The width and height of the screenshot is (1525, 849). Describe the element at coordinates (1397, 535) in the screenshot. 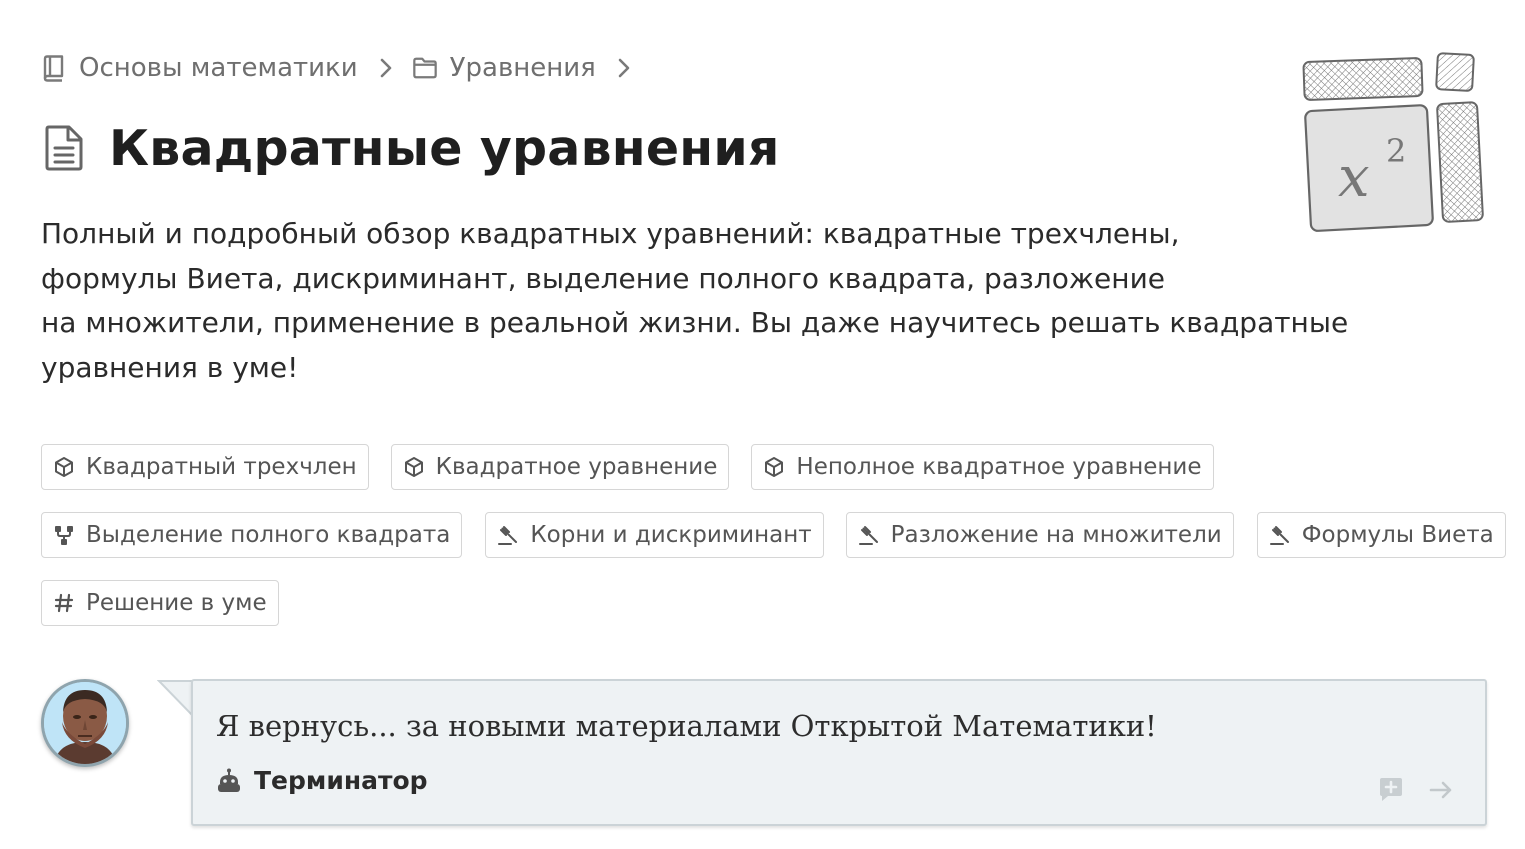

I see `tag-label: Формулы Виета` at that location.